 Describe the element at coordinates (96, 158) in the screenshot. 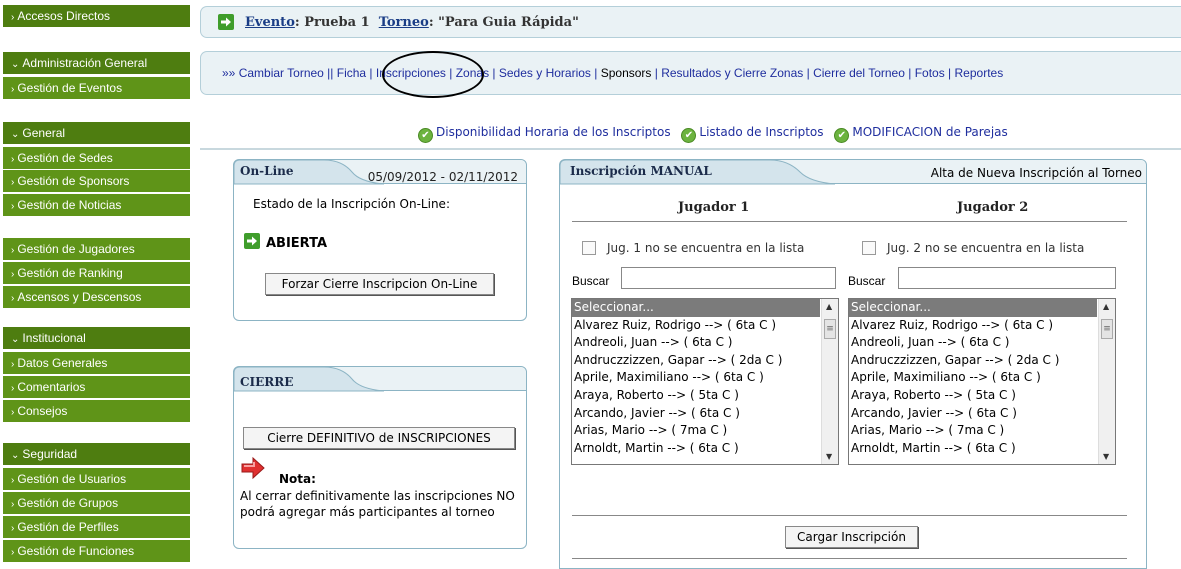

I see `sidebar-item-gestión-de-sedes: › Gestión de Sedes` at that location.